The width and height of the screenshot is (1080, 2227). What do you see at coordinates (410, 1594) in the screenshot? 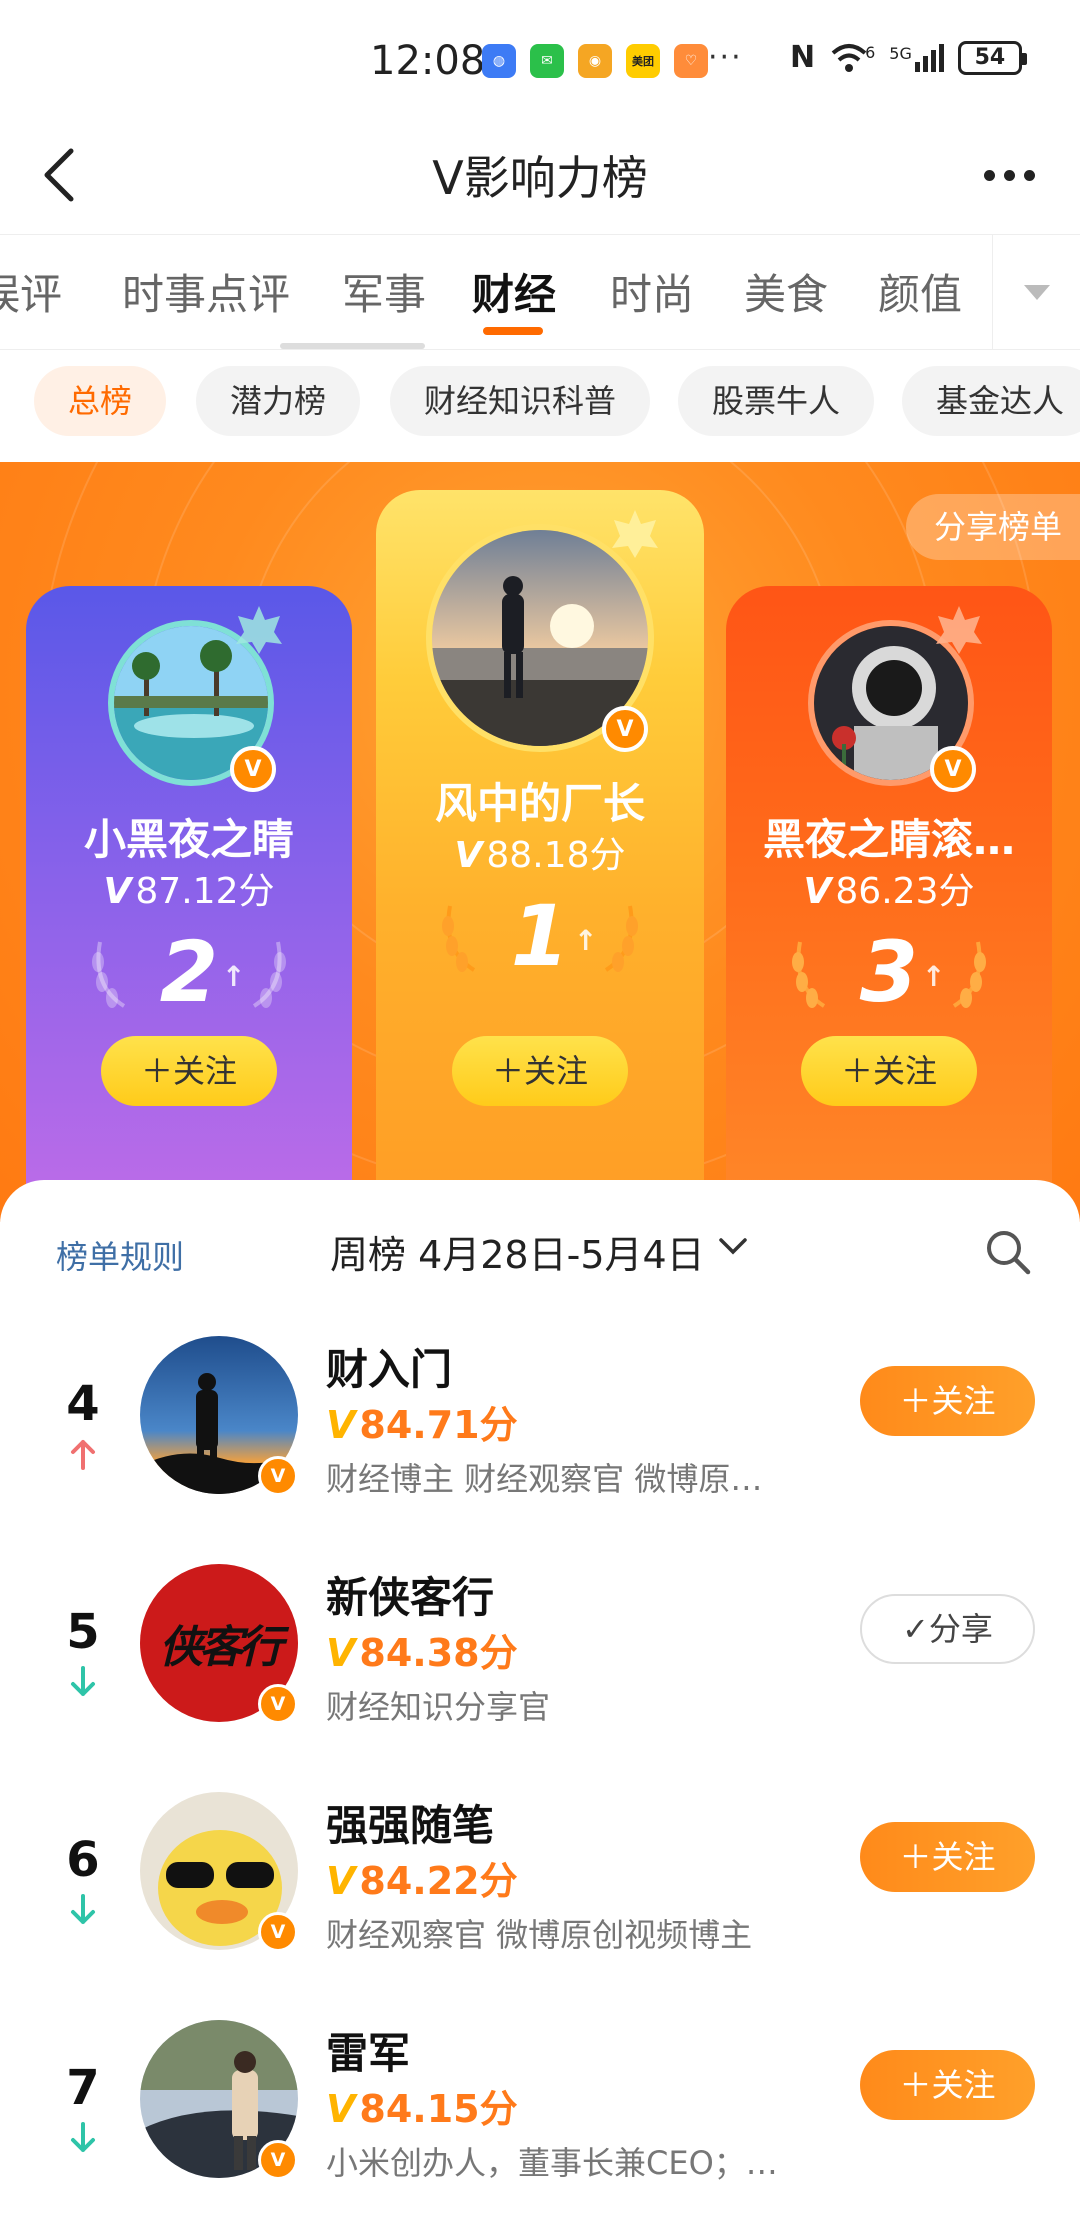
I see `user-name: 新侠客行` at bounding box center [410, 1594].